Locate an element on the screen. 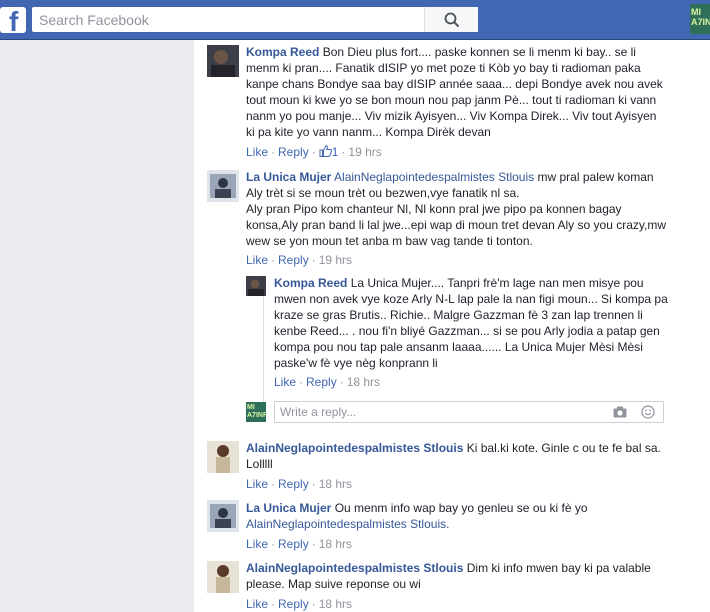  thread-line is located at coordinates (263, 345).